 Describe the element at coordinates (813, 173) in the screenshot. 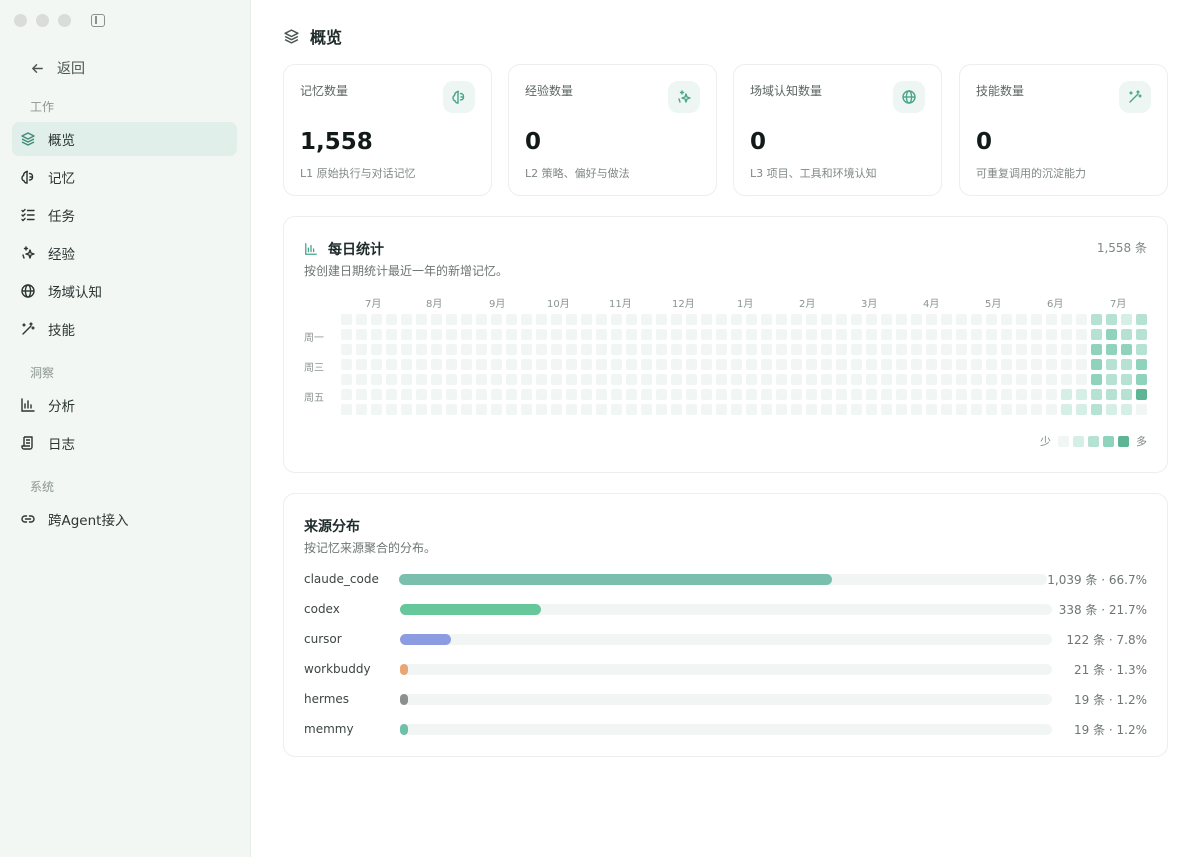

I see `stat-description: L3 项目、工具和环境认知` at that location.